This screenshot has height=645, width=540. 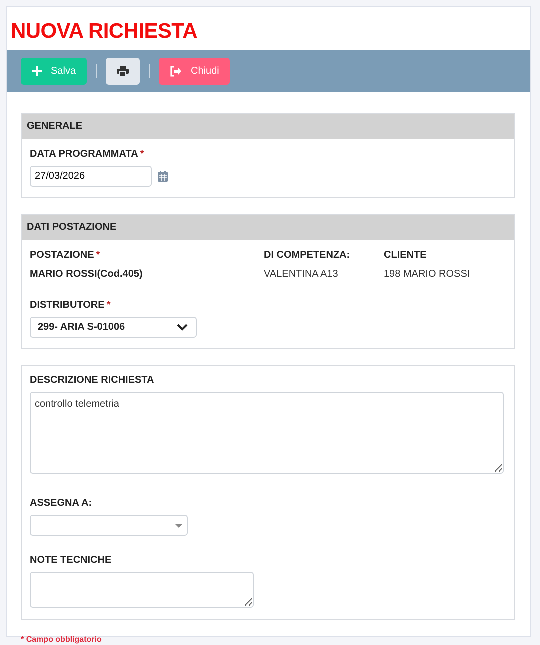 What do you see at coordinates (163, 176) in the screenshot?
I see `calendar-icon` at bounding box center [163, 176].